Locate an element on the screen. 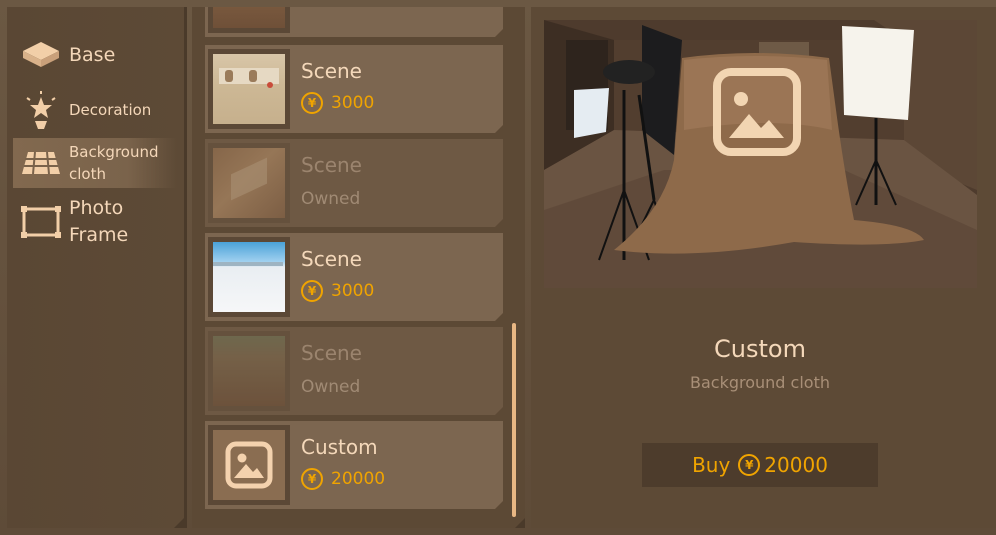 The image size is (996, 535). list-item-scene-1: Scene ¥ 3000 is located at coordinates (354, 89).